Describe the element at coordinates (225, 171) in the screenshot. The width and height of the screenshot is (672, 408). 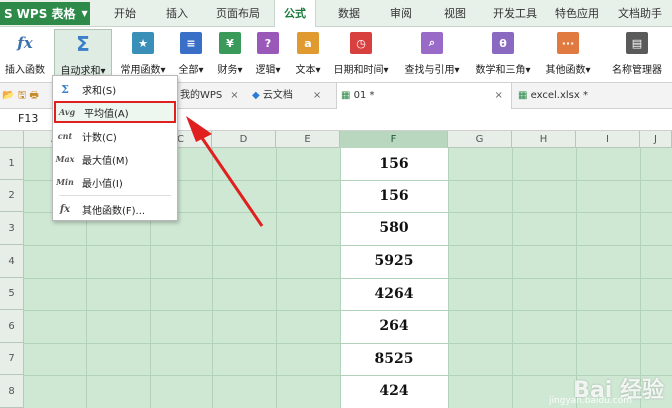
I see `annotation-arrow` at that location.